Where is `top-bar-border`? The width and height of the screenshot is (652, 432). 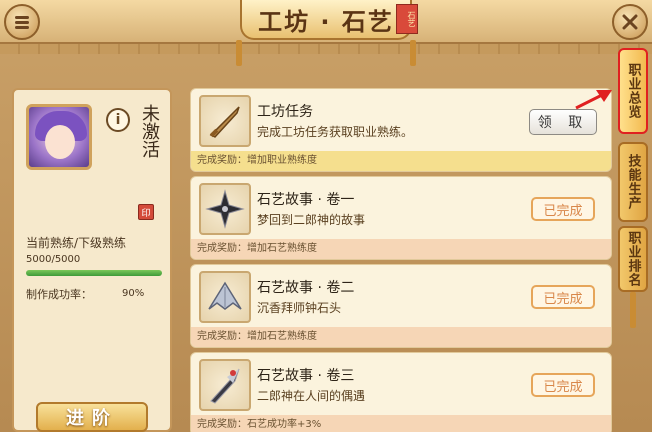
top-bar-border is located at coordinates (326, 49).